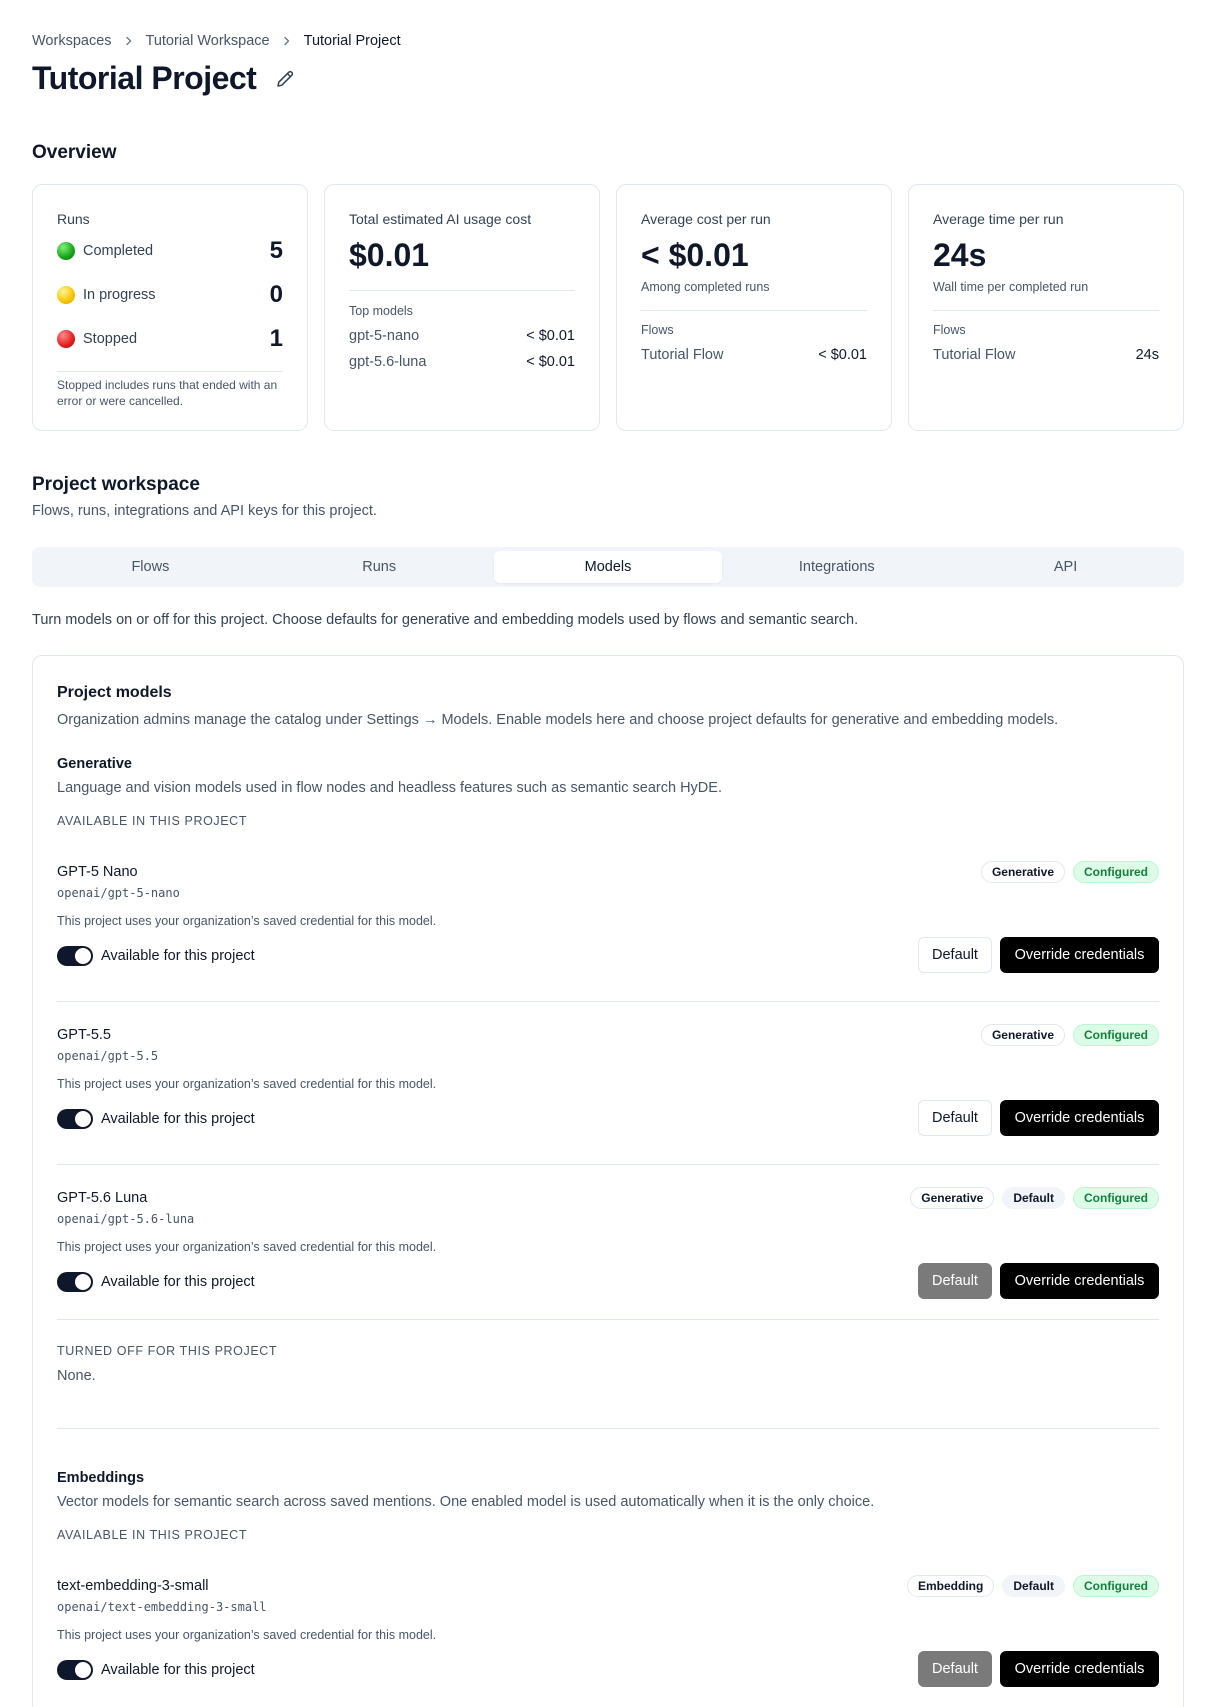 Image resolution: width=1216 pixels, height=1707 pixels. Describe the element at coordinates (1069, 872) in the screenshot. I see `model-badges: Generative Configured` at that location.